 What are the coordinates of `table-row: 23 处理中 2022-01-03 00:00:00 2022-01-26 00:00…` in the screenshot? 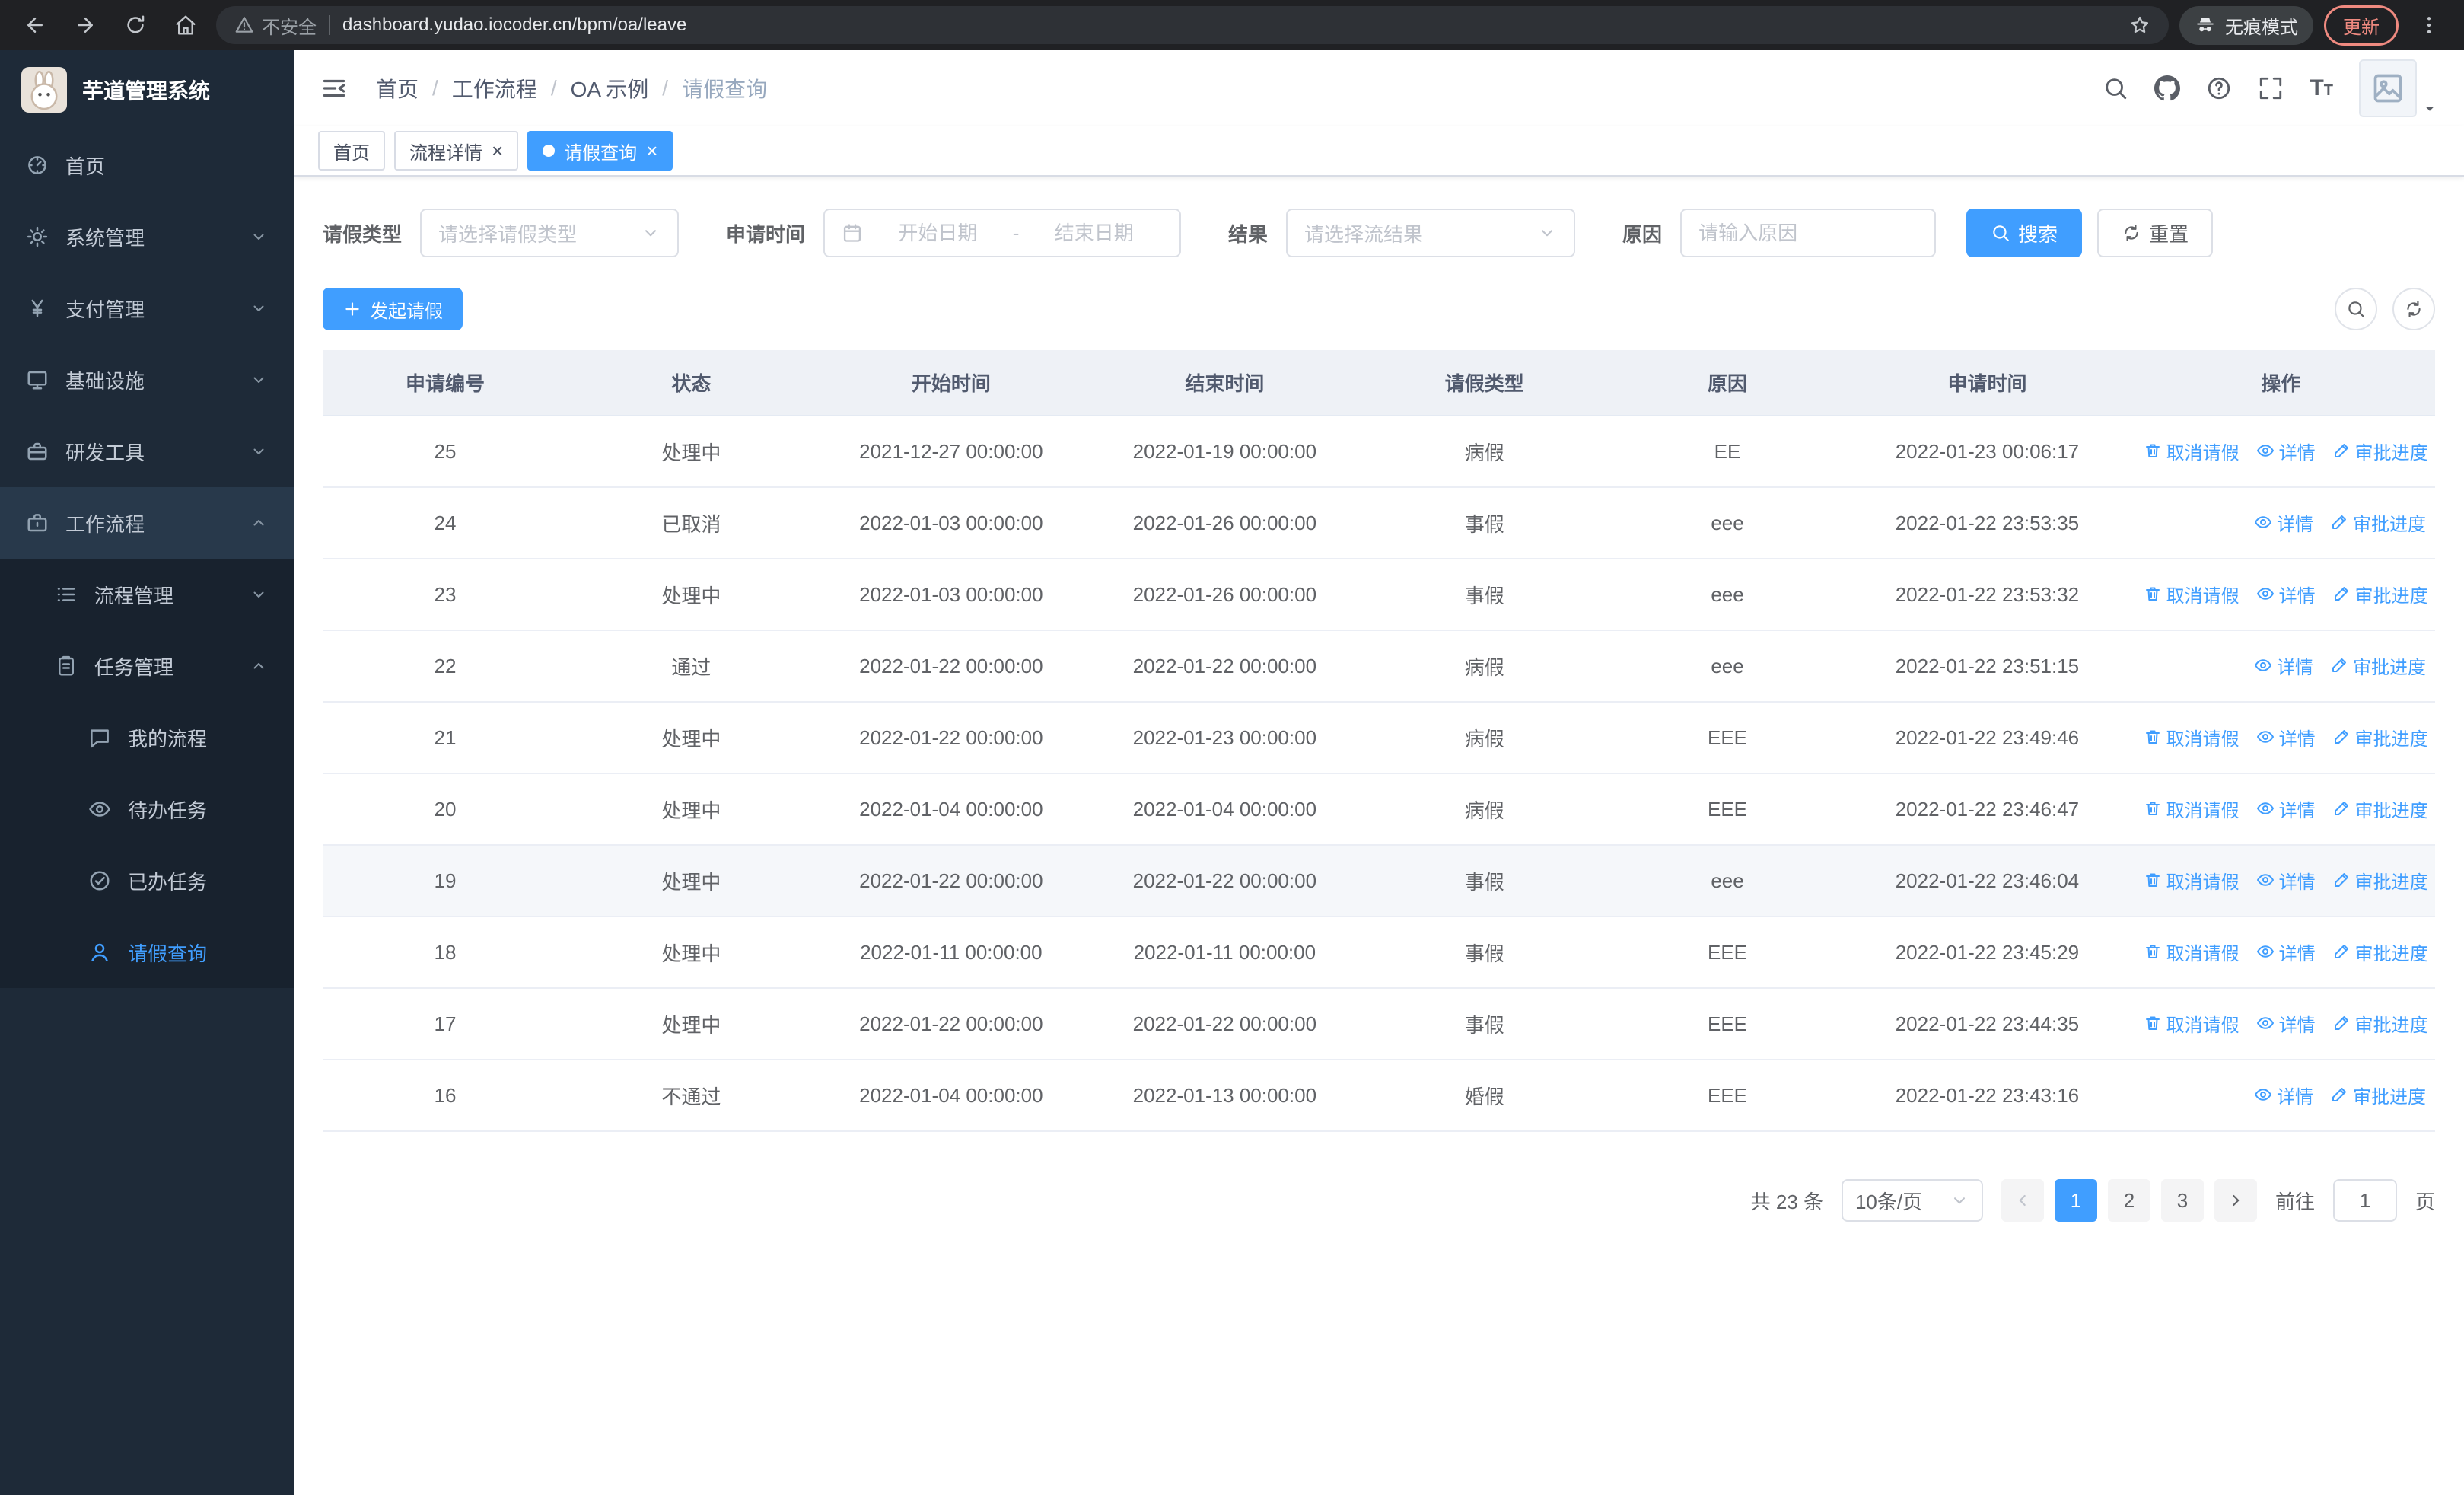 It's located at (1379, 595).